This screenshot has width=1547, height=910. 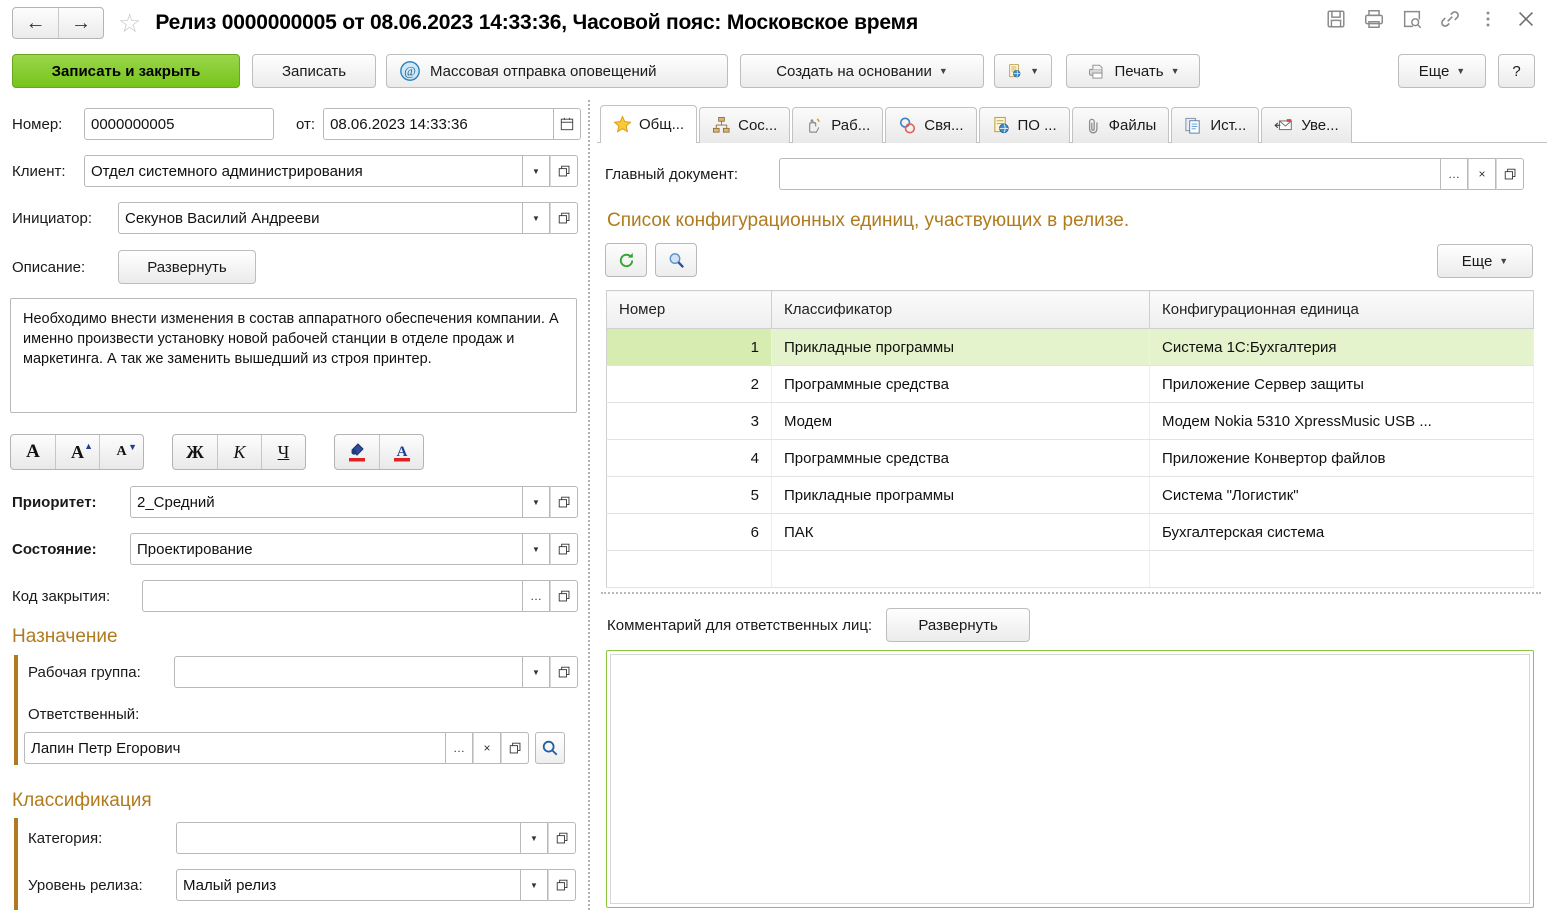 I want to click on refresh-button, so click(x=626, y=260).